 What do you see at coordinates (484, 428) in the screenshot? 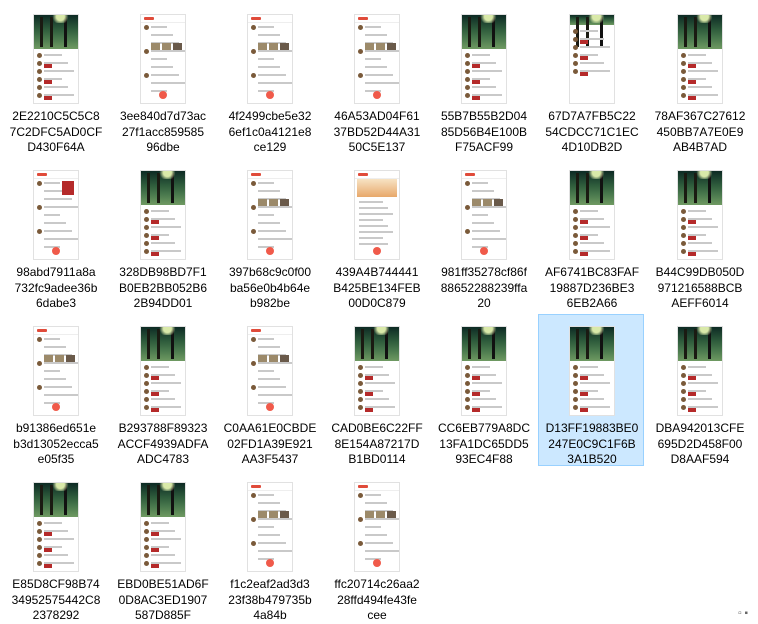
I see `file-name-line: CC6EB779A8DC` at bounding box center [484, 428].